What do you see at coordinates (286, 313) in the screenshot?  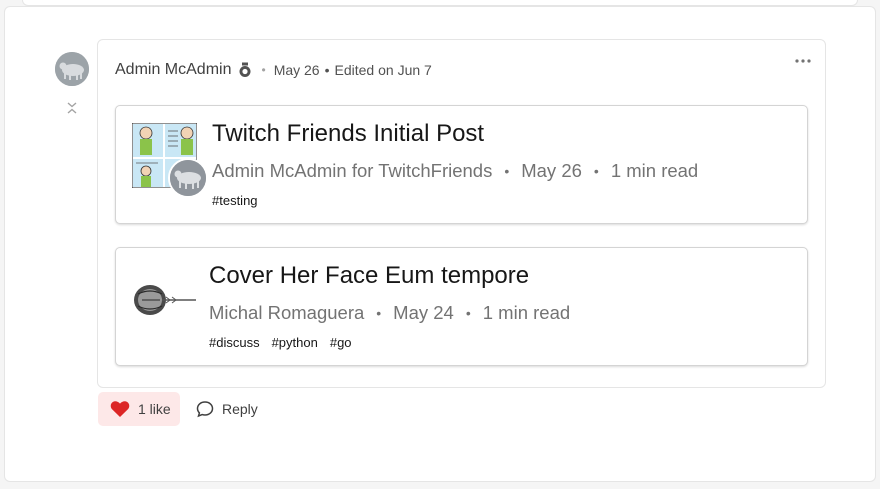 I see `article-author: Michal Romaguera` at bounding box center [286, 313].